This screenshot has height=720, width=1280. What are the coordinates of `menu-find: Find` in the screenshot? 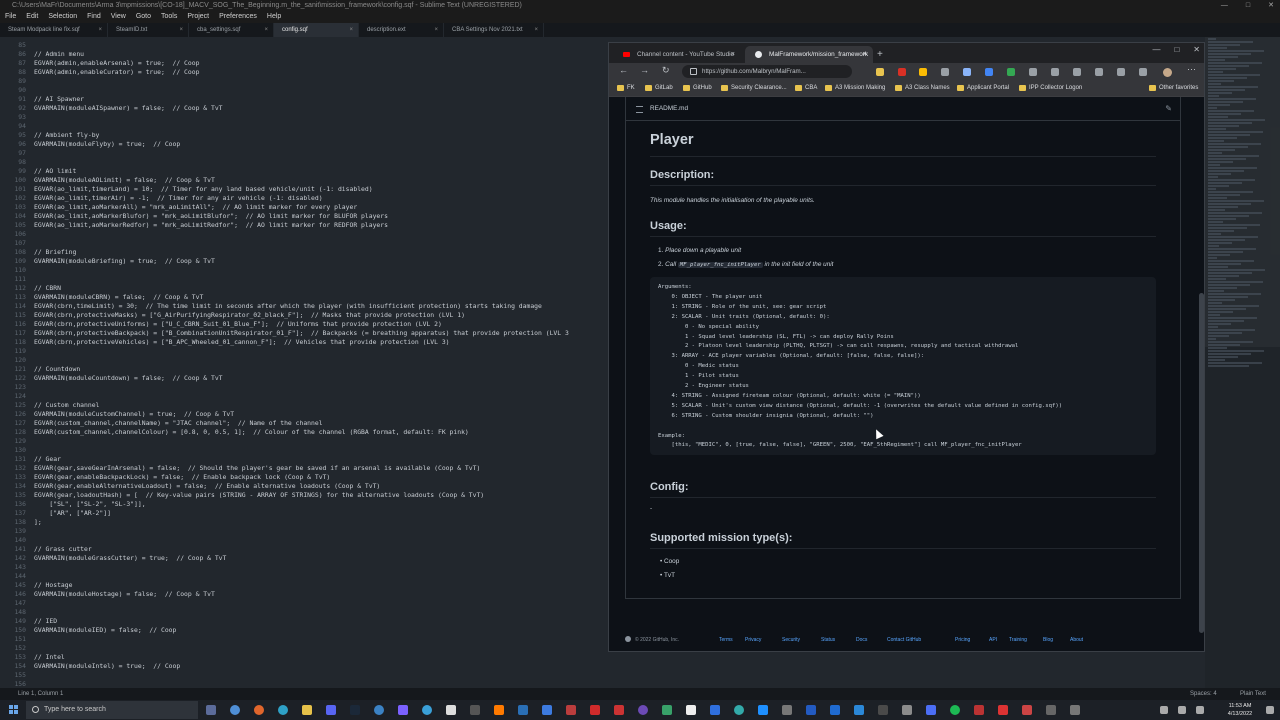 It's located at (94, 17).